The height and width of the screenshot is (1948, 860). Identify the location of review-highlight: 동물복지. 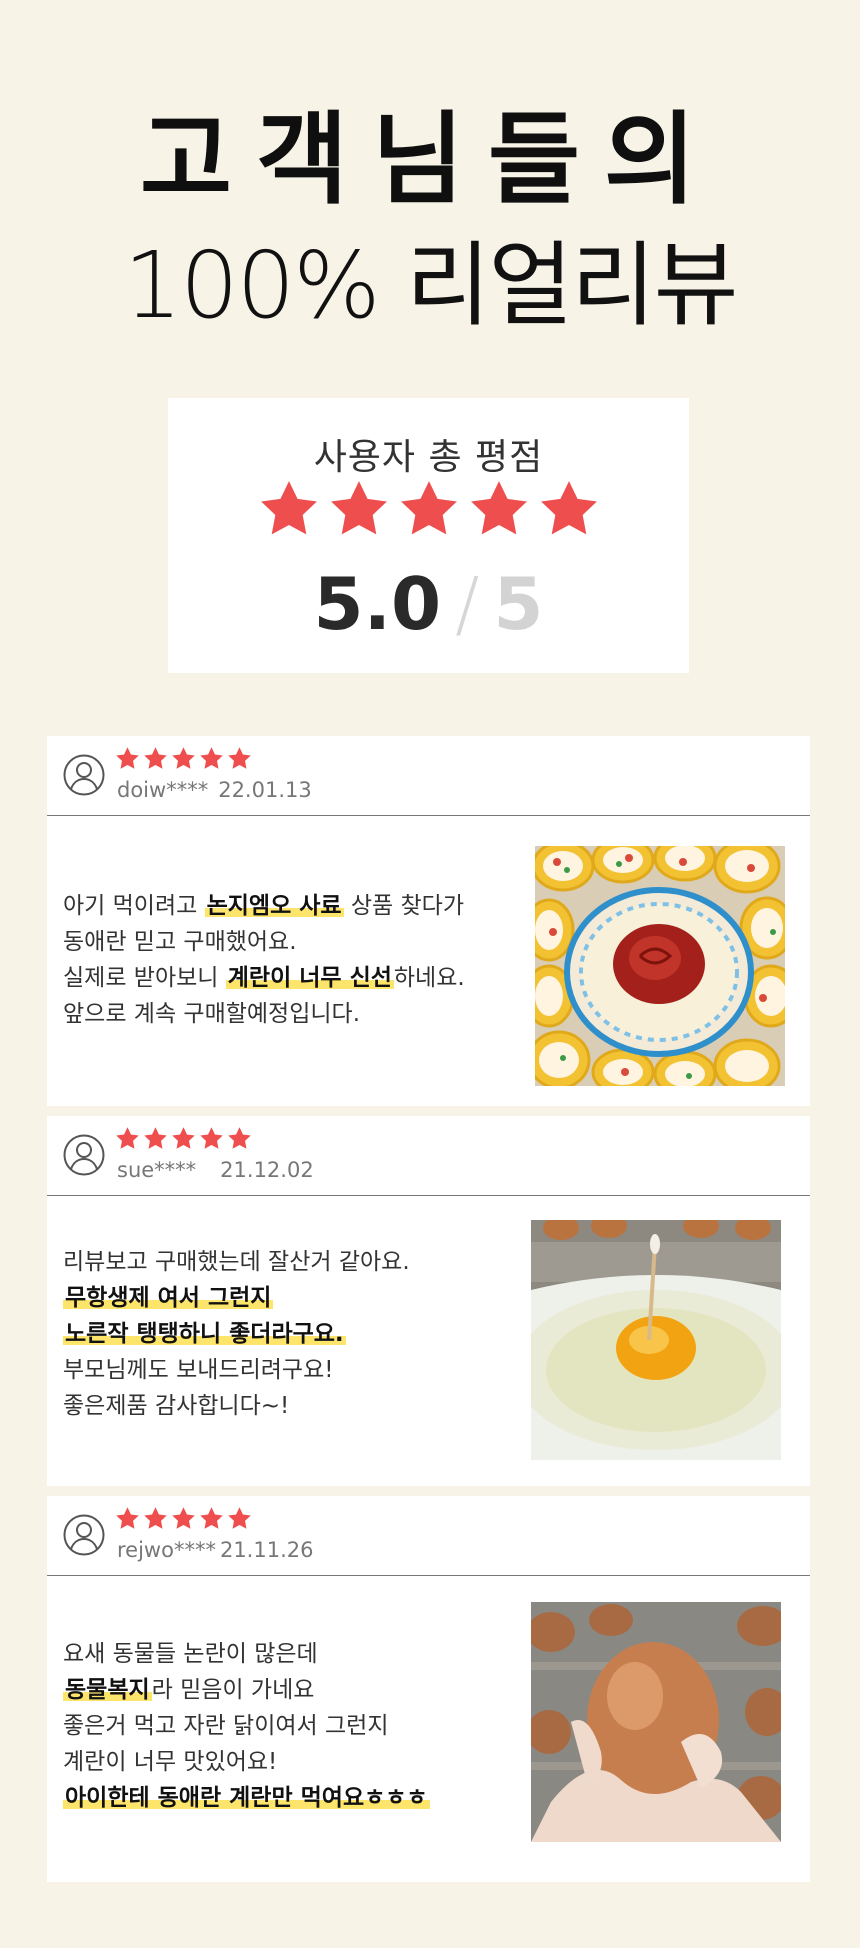
(107, 1690).